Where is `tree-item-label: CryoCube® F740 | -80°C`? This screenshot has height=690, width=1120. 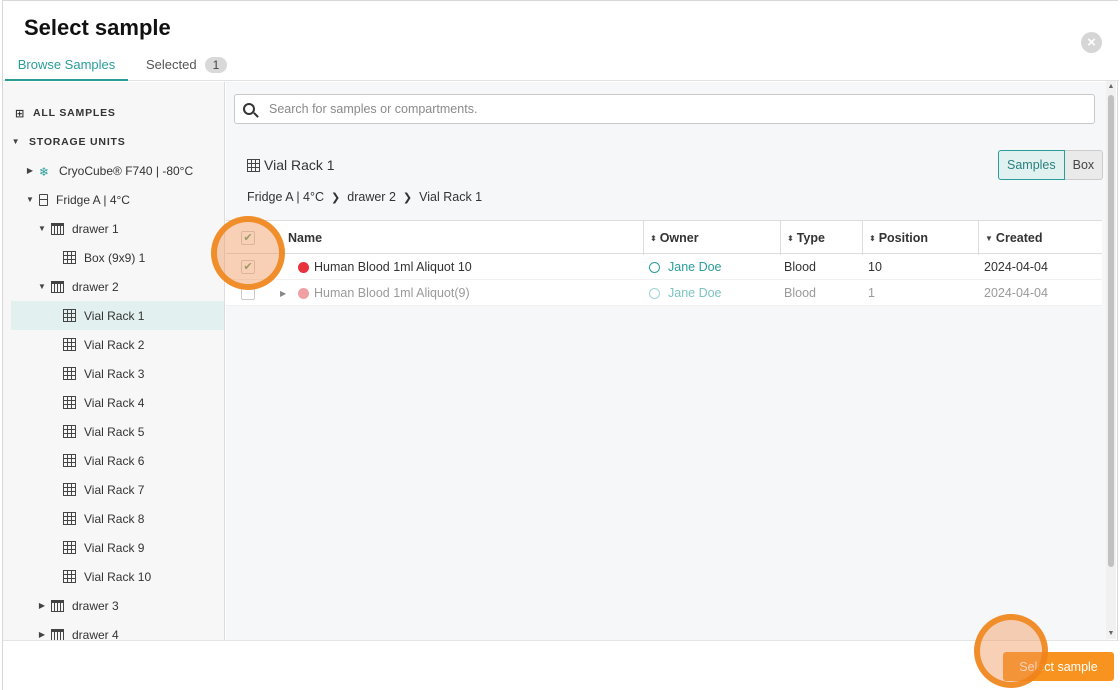
tree-item-label: CryoCube® F740 | -80°C is located at coordinates (126, 170).